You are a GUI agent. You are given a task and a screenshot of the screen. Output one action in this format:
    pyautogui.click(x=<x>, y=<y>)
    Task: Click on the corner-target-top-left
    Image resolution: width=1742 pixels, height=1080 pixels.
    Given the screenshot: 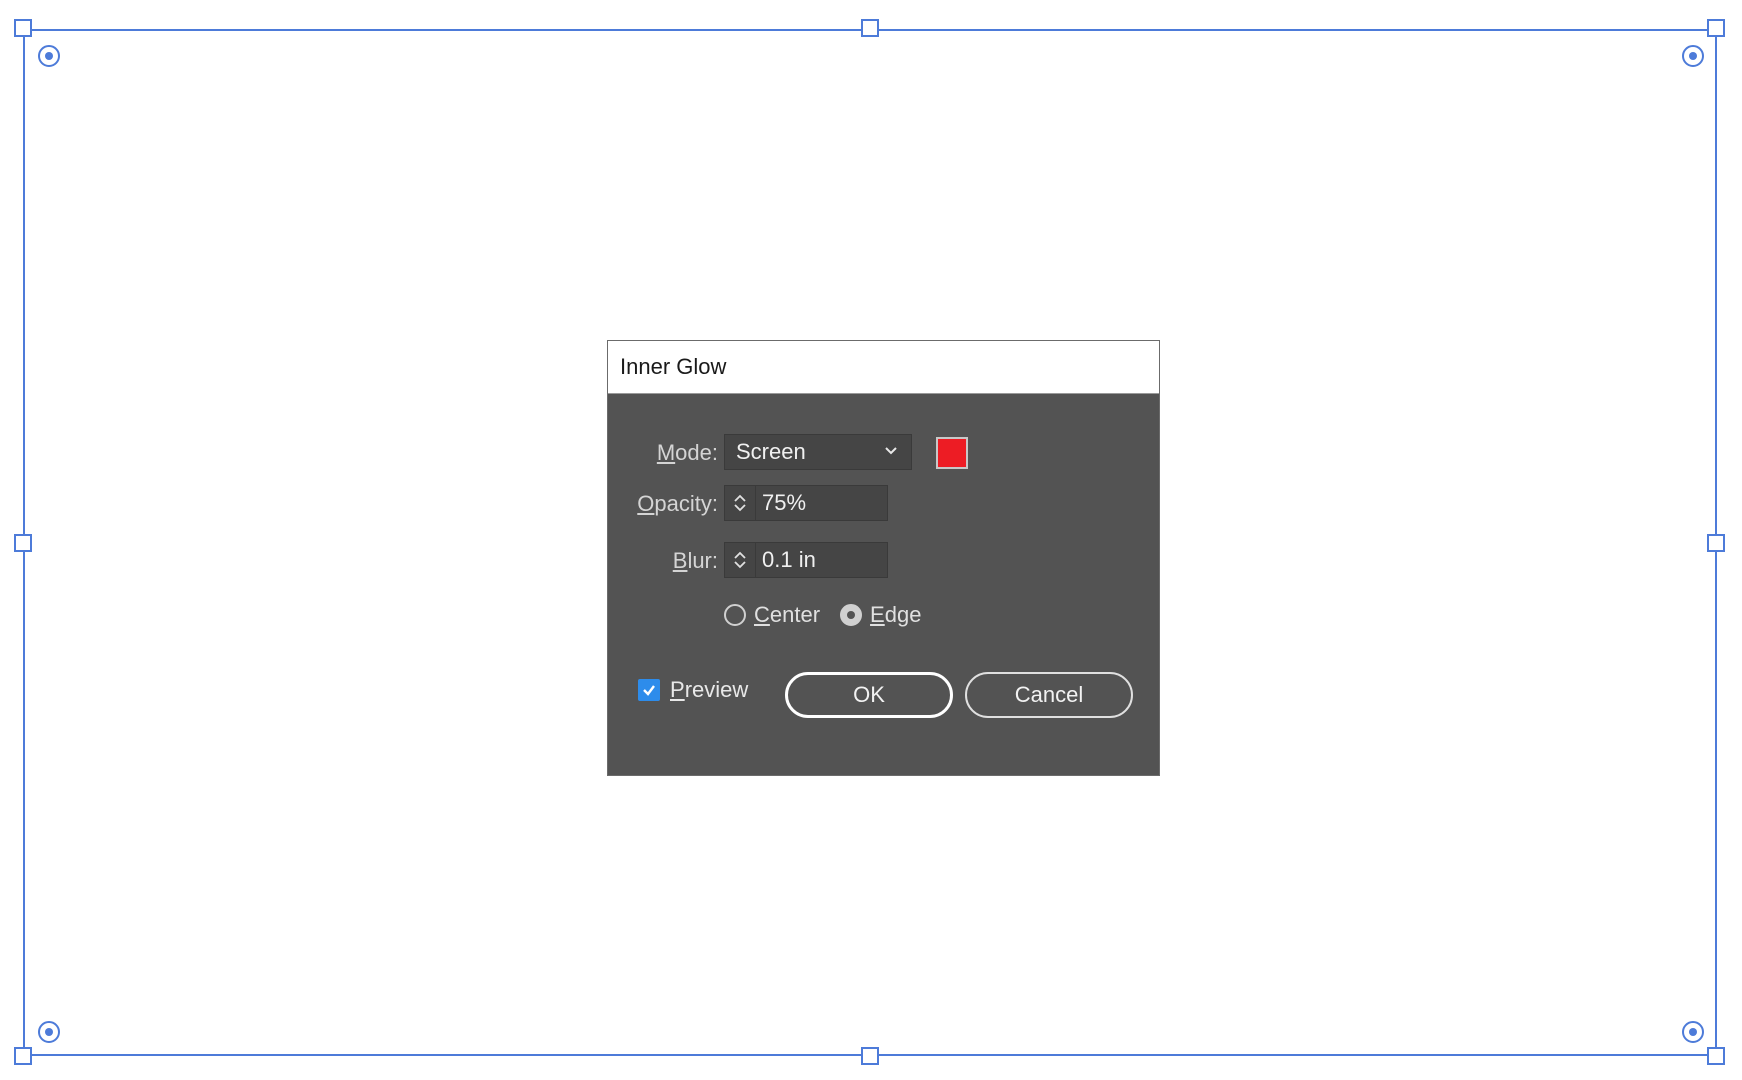 What is the action you would take?
    pyautogui.click(x=49, y=56)
    